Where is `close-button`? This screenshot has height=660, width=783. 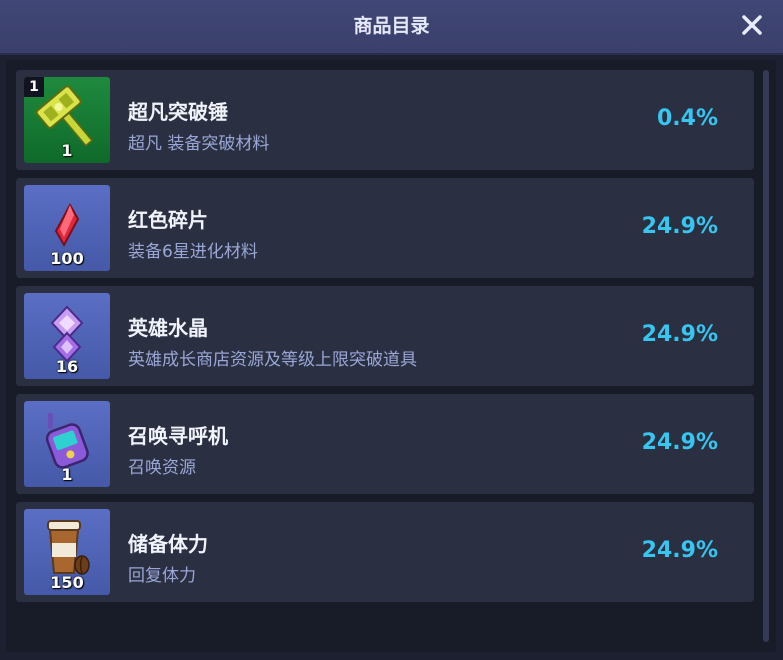 close-button is located at coordinates (752, 25).